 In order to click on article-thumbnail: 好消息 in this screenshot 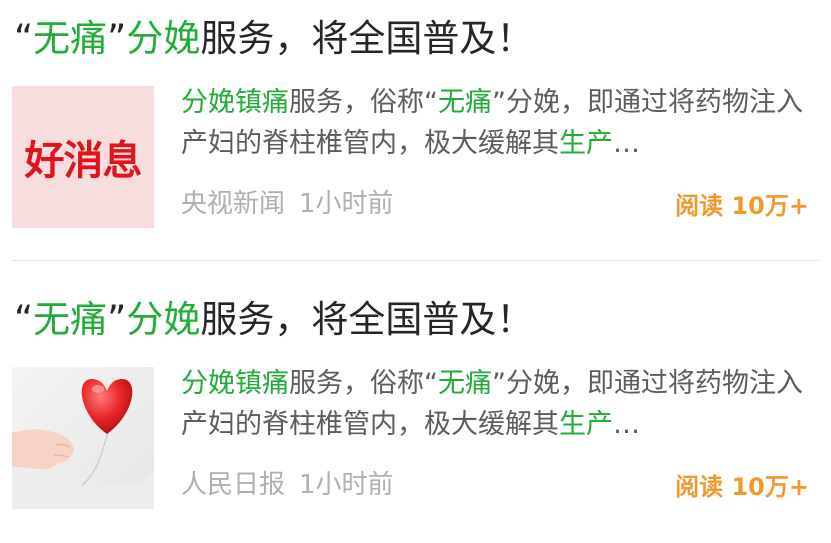, I will do `click(83, 157)`.